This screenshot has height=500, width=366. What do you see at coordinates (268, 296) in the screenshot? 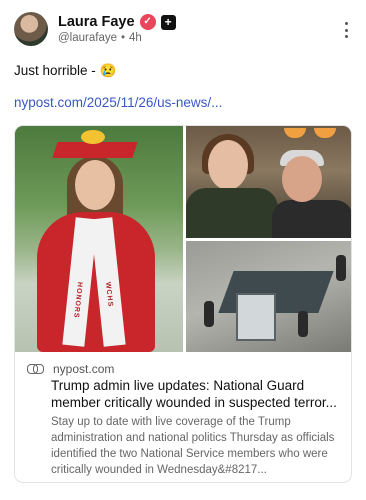
I see `preview-image-scene` at bounding box center [268, 296].